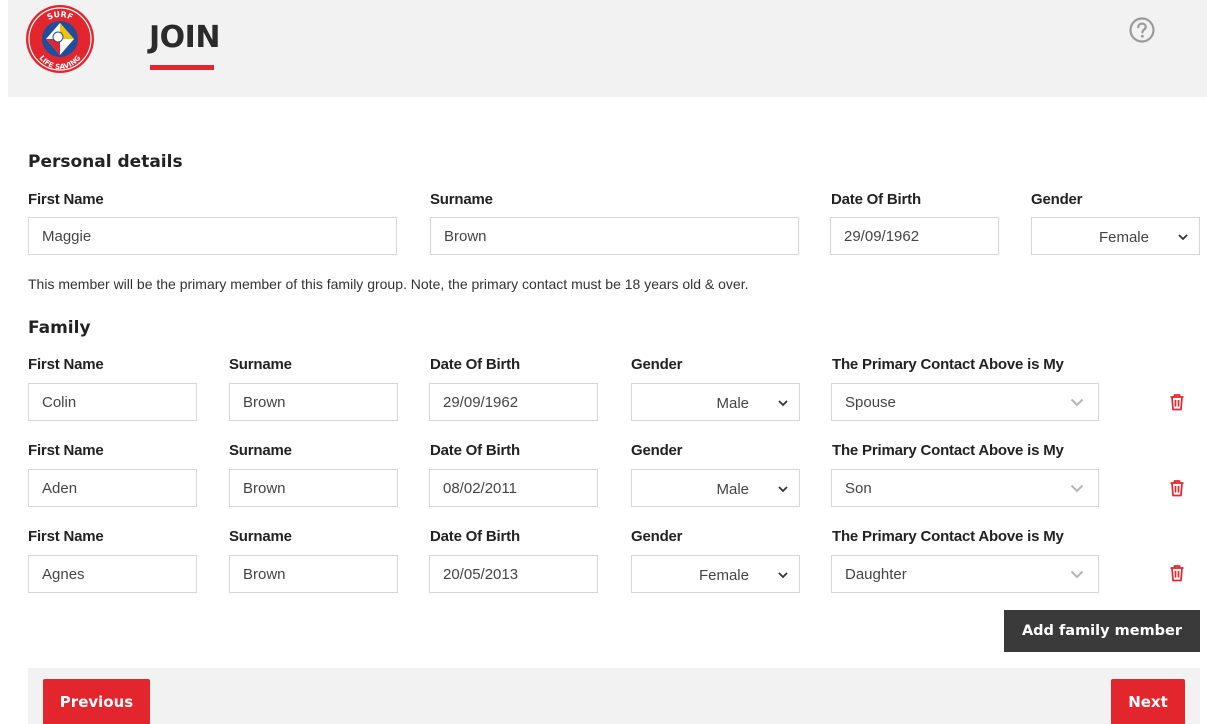  What do you see at coordinates (461, 199) in the screenshot?
I see `surname-label: Surname` at bounding box center [461, 199].